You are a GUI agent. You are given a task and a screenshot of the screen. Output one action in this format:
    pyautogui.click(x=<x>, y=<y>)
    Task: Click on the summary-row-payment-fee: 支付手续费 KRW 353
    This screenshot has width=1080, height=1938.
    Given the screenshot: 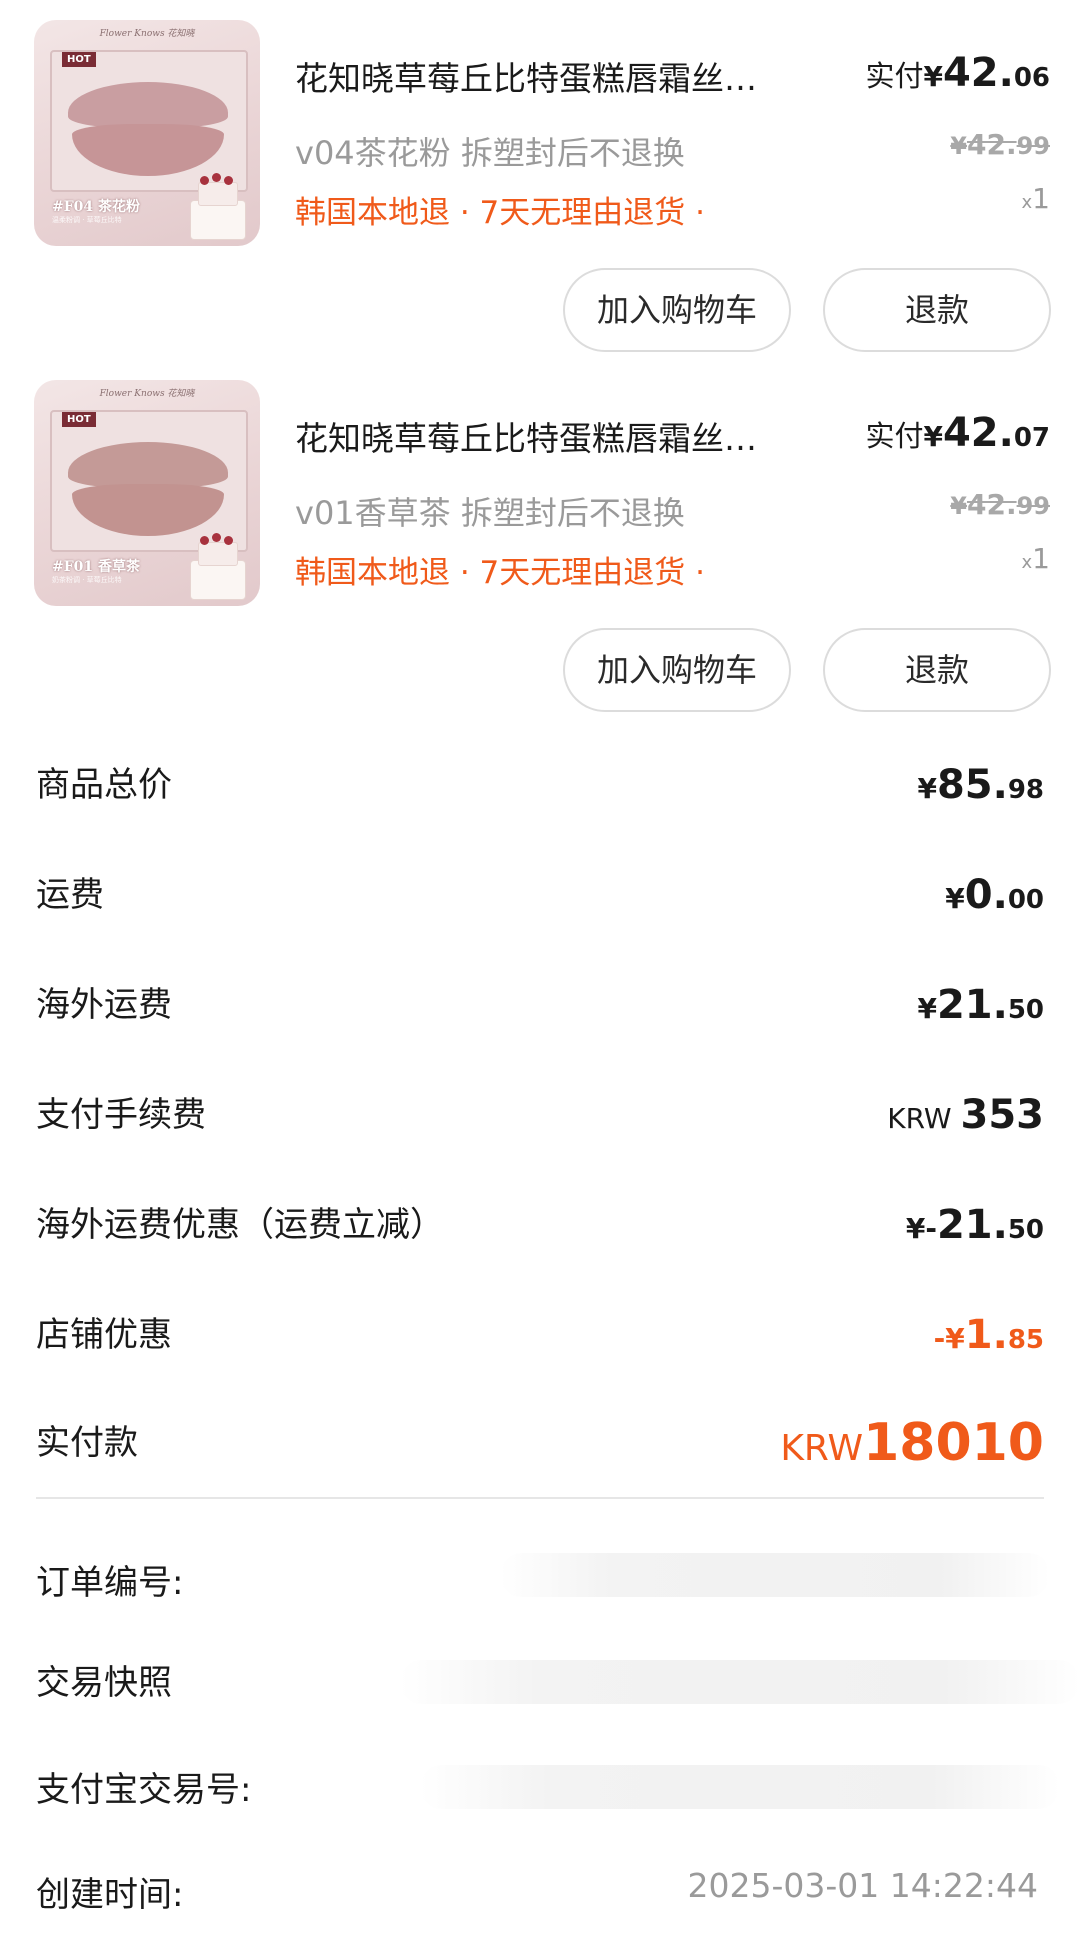 What is the action you would take?
    pyautogui.click(x=540, y=1115)
    